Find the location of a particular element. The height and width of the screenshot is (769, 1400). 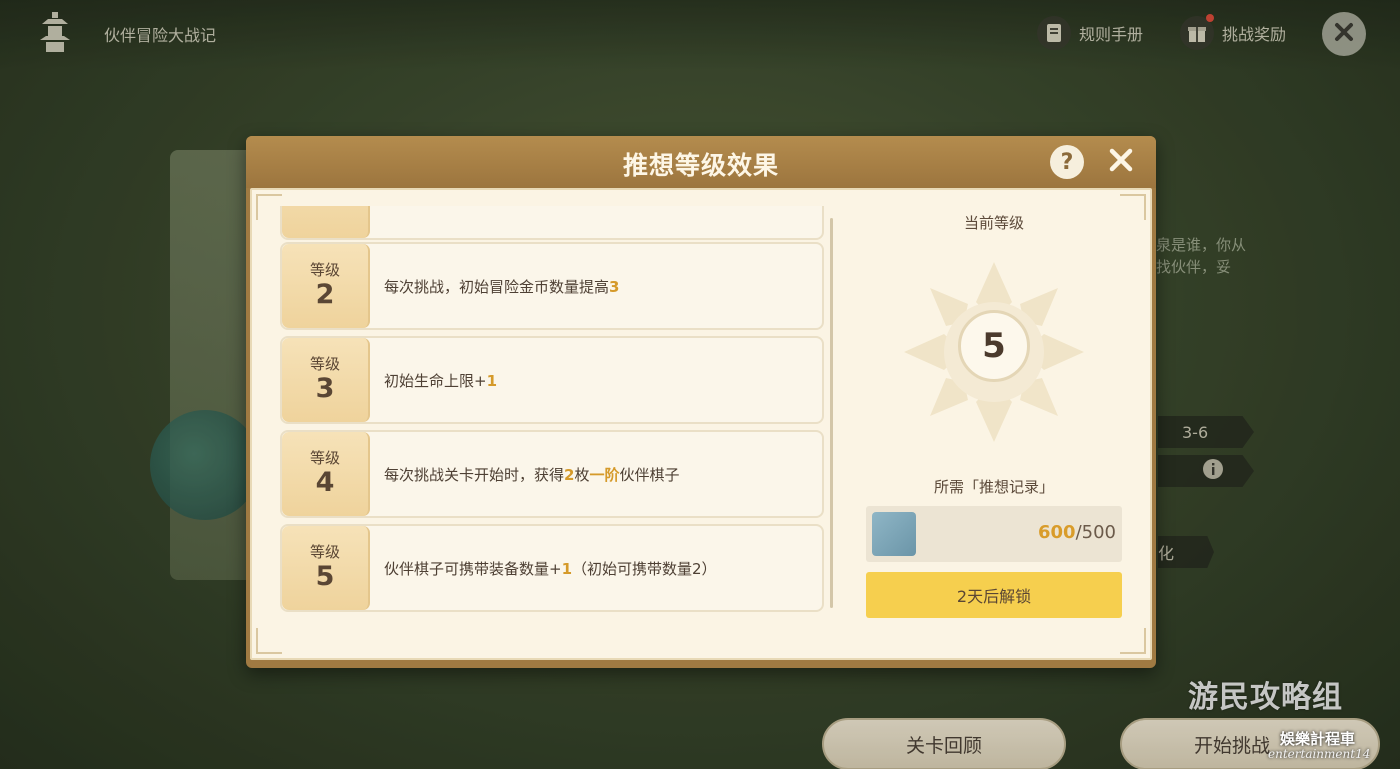

required-item-label: 所需「推想记录」 is located at coordinates (993, 487).